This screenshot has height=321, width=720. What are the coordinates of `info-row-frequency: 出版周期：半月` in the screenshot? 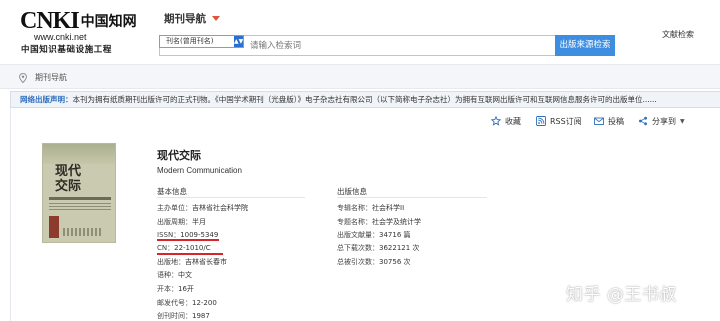 It's located at (181, 222).